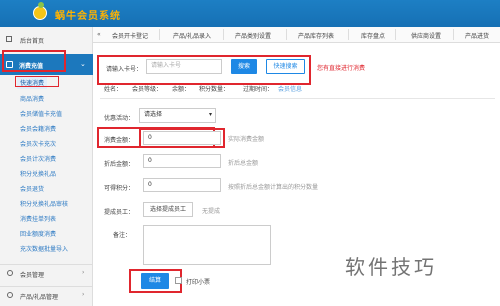  I want to click on sidebar-item-count-consume: 会员计次消费, so click(38, 160).